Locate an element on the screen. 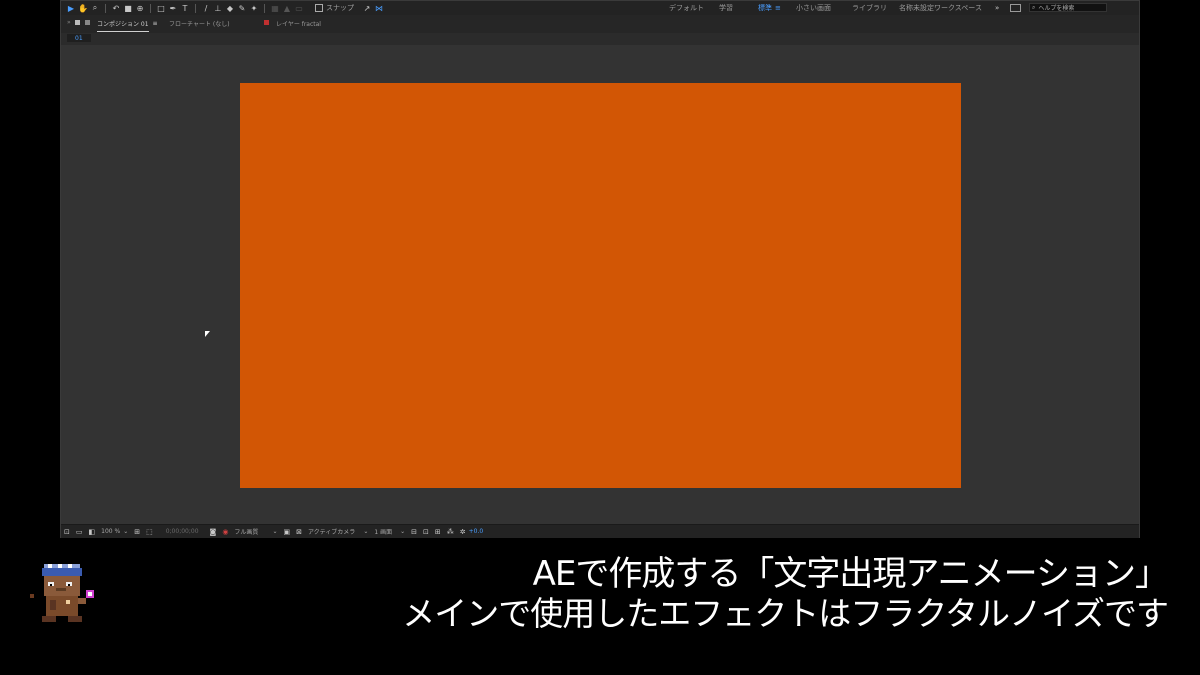 The height and width of the screenshot is (675, 1200). workspace-standard-label: 標準 is located at coordinates (765, 8).